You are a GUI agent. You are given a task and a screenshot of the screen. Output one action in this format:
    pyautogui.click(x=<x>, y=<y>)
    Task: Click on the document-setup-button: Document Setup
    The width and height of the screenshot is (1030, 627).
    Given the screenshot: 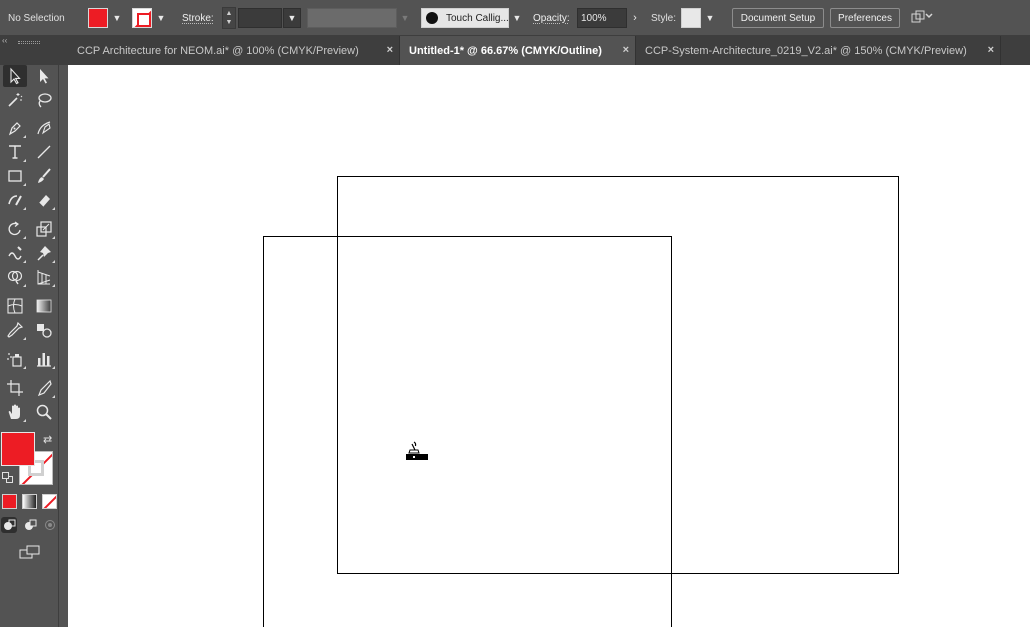 What is the action you would take?
    pyautogui.click(x=778, y=18)
    